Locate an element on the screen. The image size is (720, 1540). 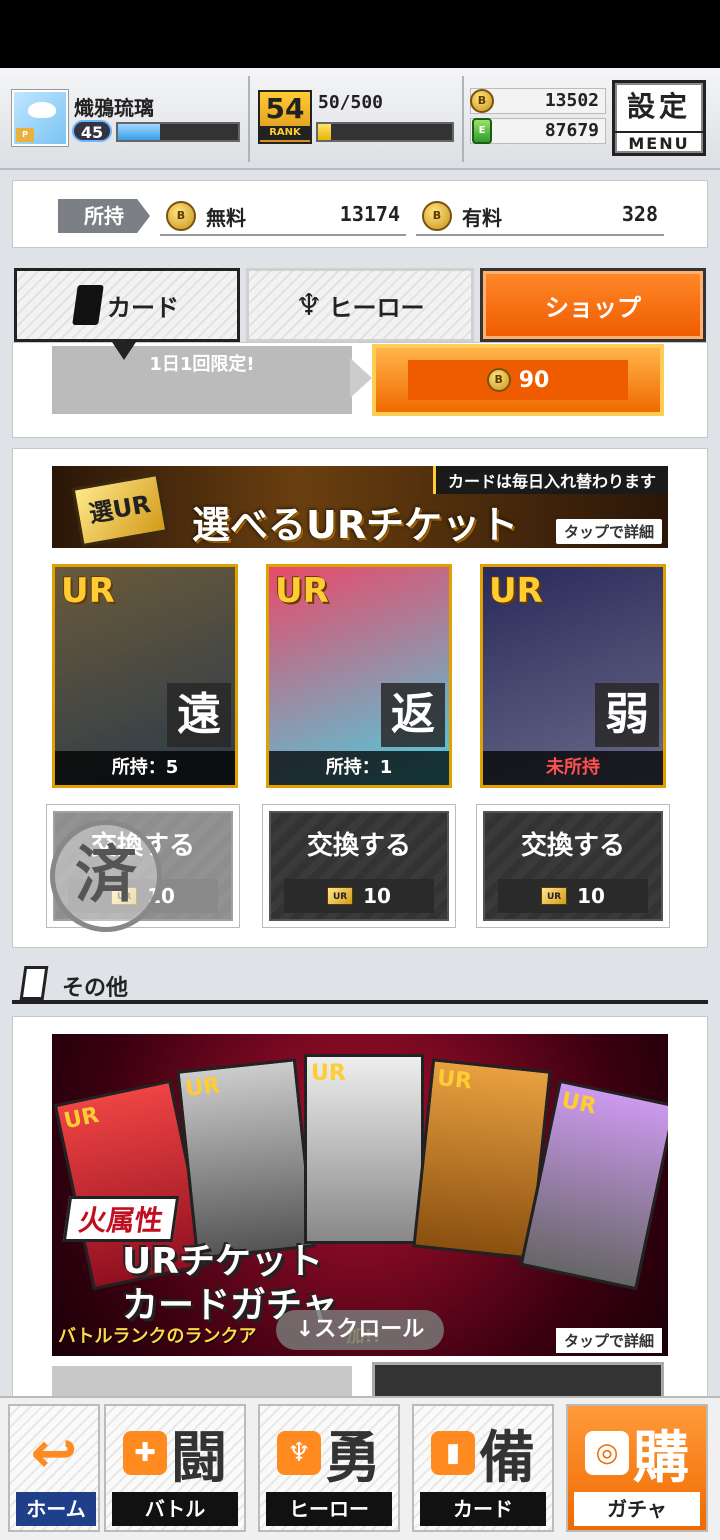
tab-shop-label: ショップ is located at coordinates (593, 307).